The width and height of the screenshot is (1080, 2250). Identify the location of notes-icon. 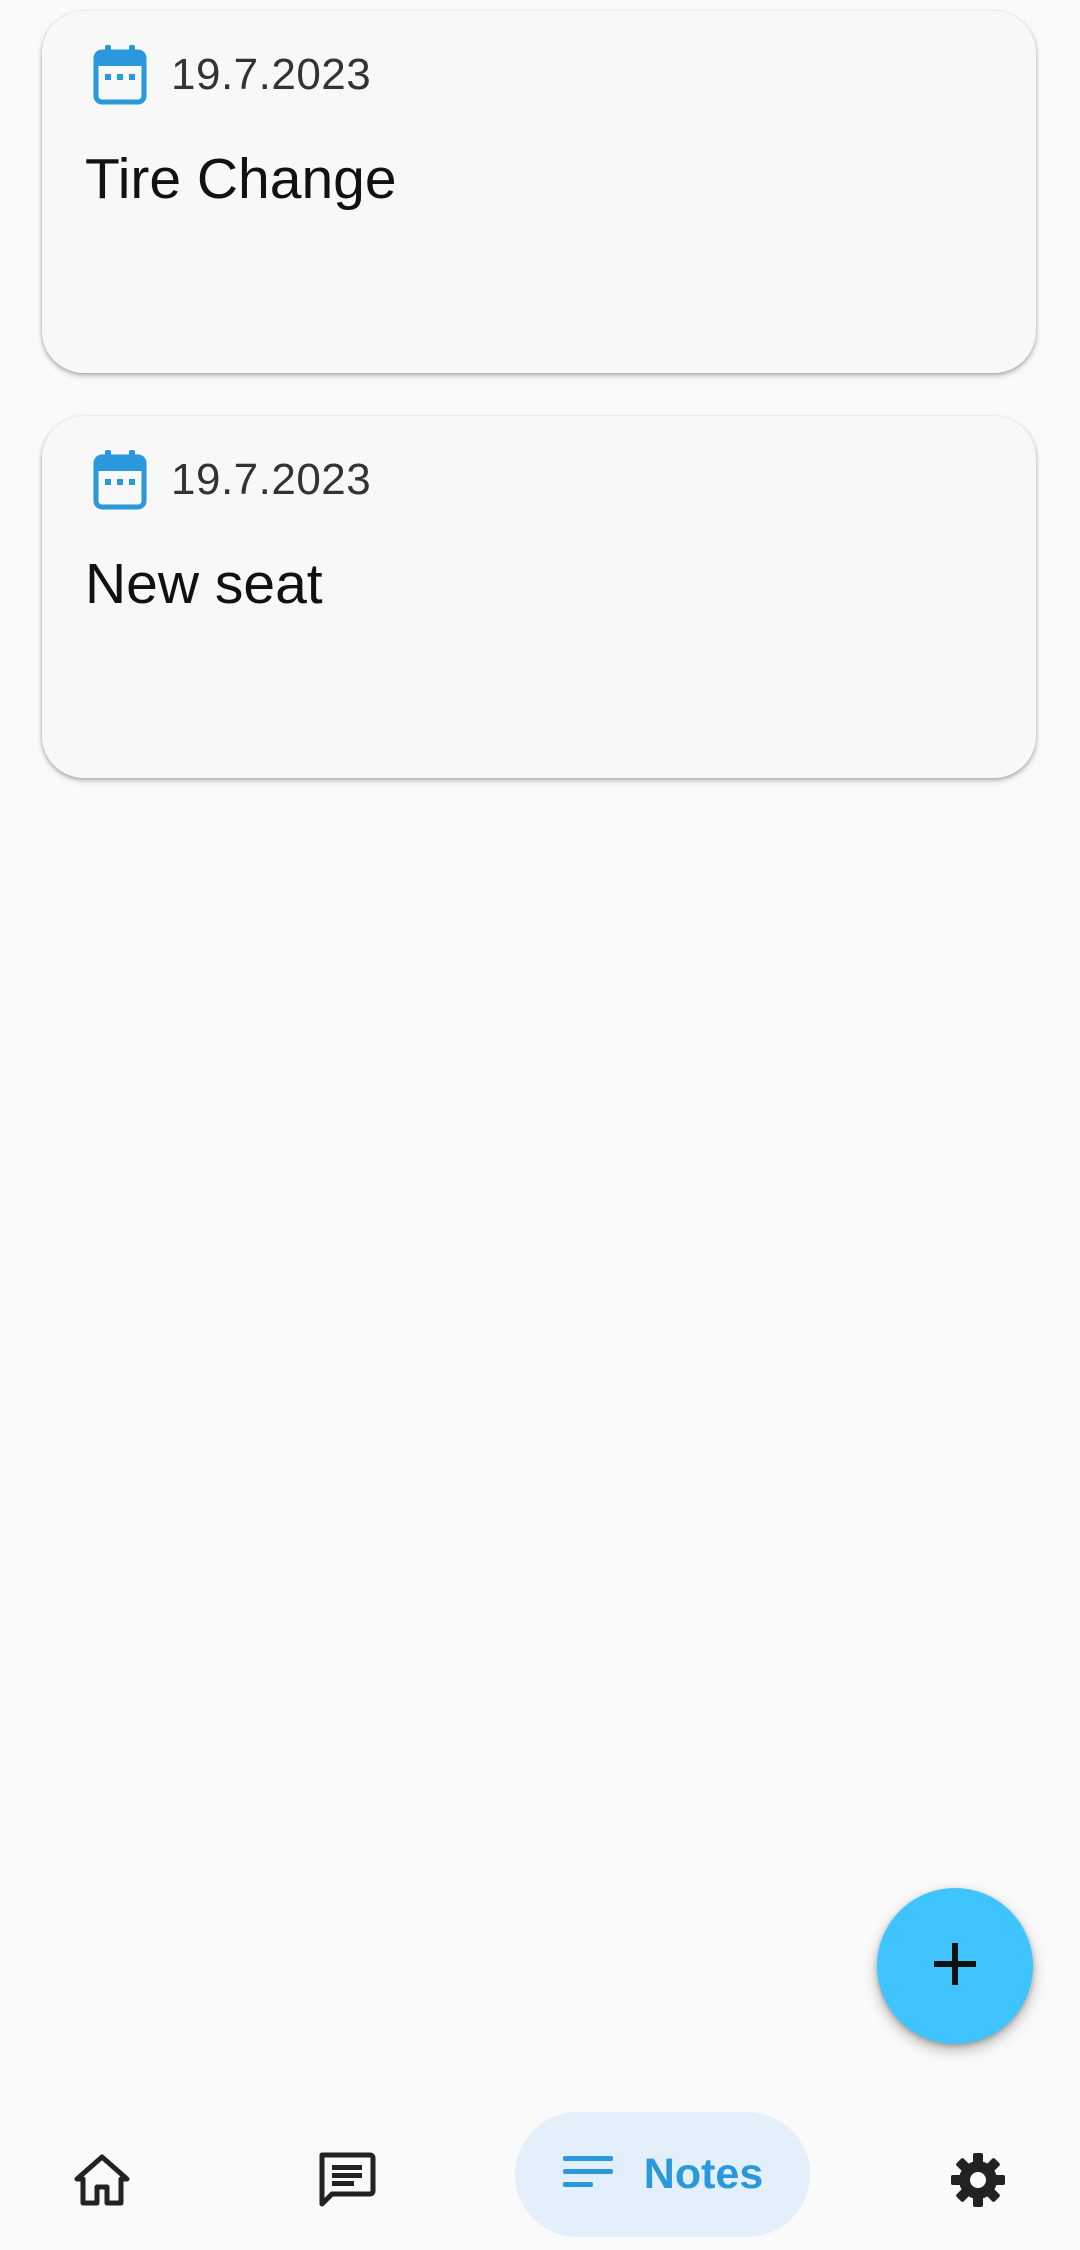
(588, 2174).